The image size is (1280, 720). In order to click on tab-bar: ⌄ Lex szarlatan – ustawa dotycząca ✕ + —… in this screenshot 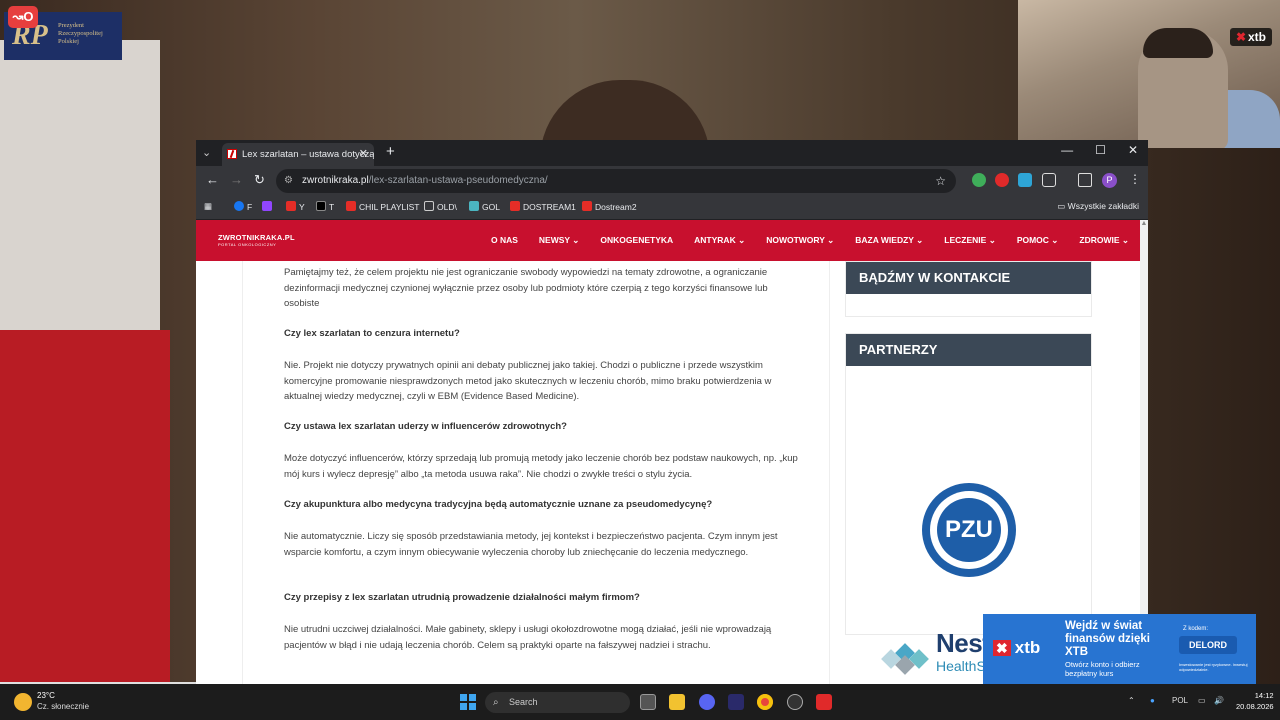, I will do `click(672, 153)`.